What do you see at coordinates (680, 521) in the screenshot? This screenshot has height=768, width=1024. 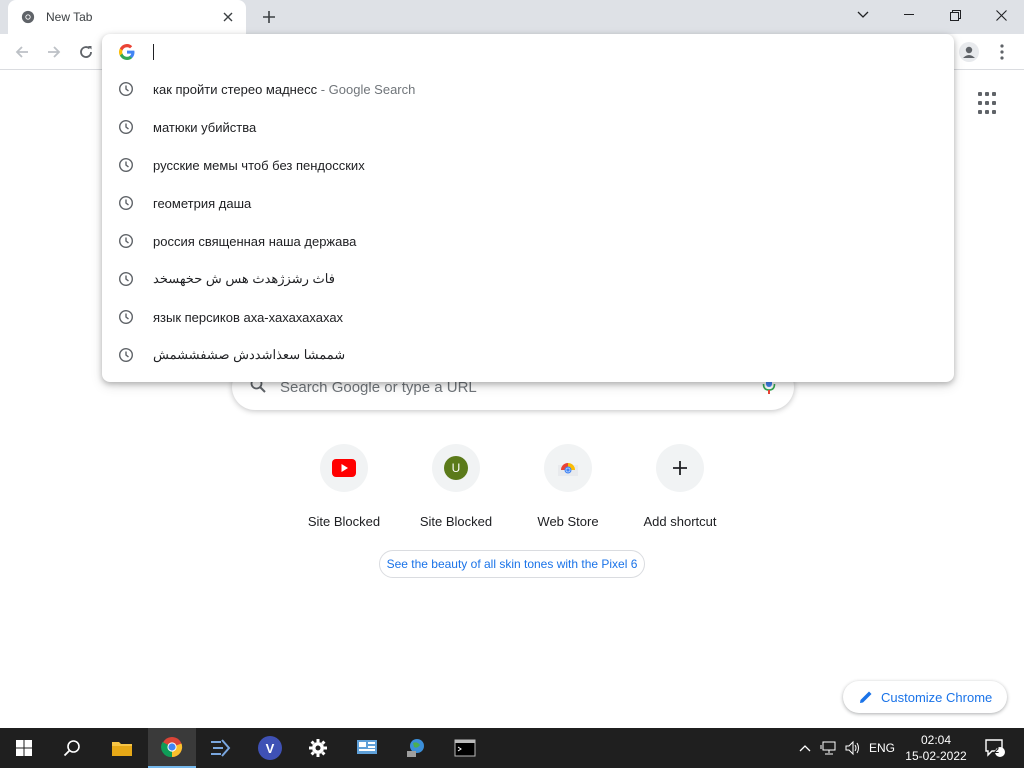 I see `shortcut-label: Add shortcut` at bounding box center [680, 521].